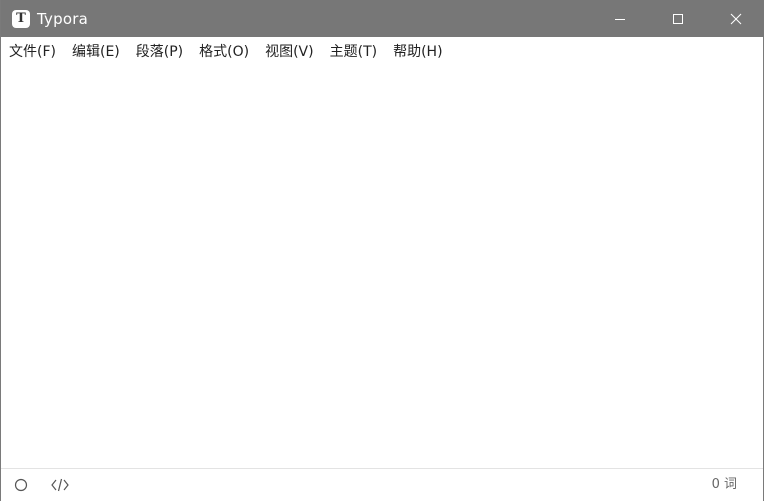 Image resolution: width=764 pixels, height=501 pixels. What do you see at coordinates (417, 51) in the screenshot?
I see `menu-help: 帮助(H)` at bounding box center [417, 51].